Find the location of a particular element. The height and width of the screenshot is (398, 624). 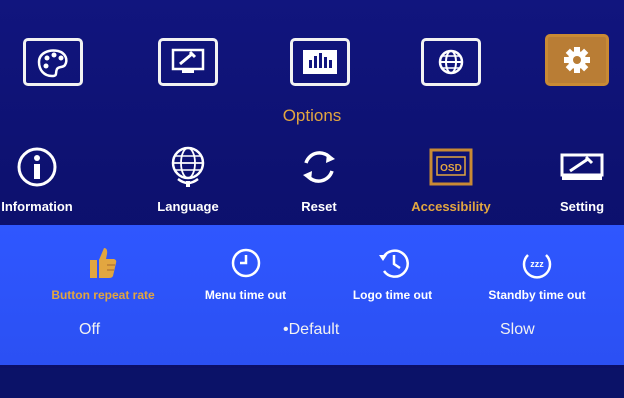

param-menu-time-out: Menu time out is located at coordinates (245, 273).